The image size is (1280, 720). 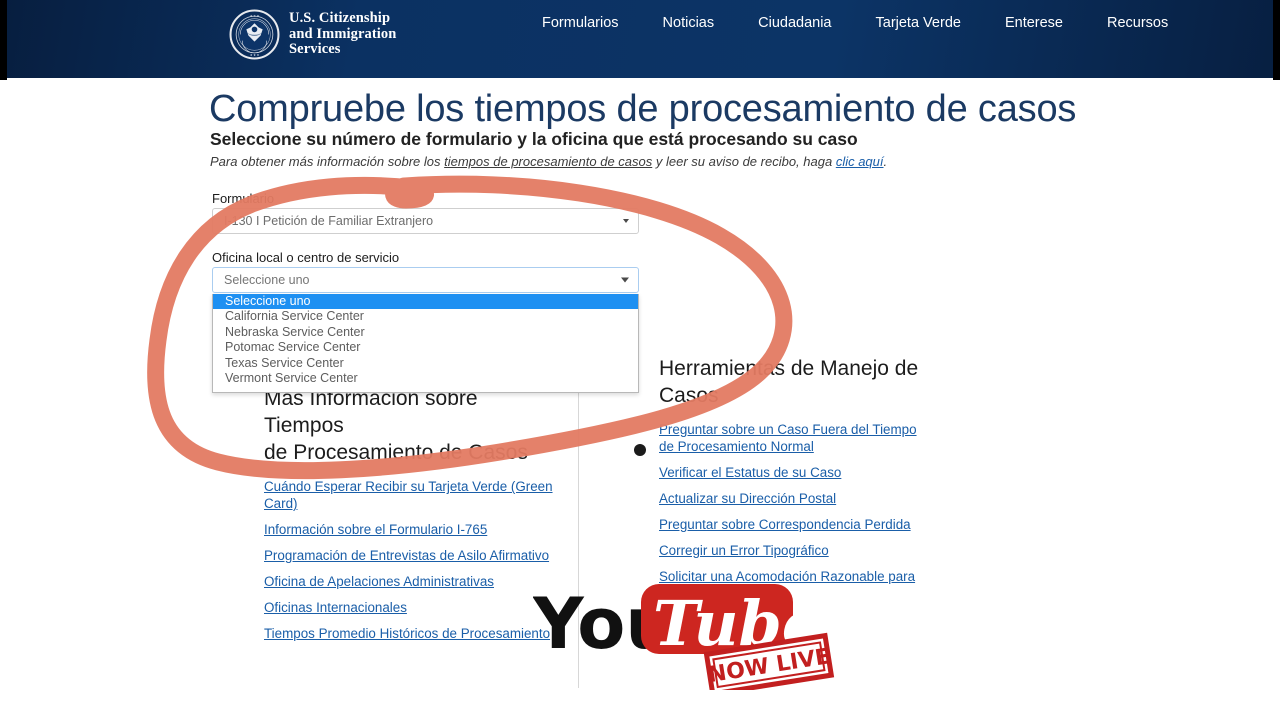 What do you see at coordinates (267, 280) in the screenshot?
I see `office-select-value: Seleccione uno` at bounding box center [267, 280].